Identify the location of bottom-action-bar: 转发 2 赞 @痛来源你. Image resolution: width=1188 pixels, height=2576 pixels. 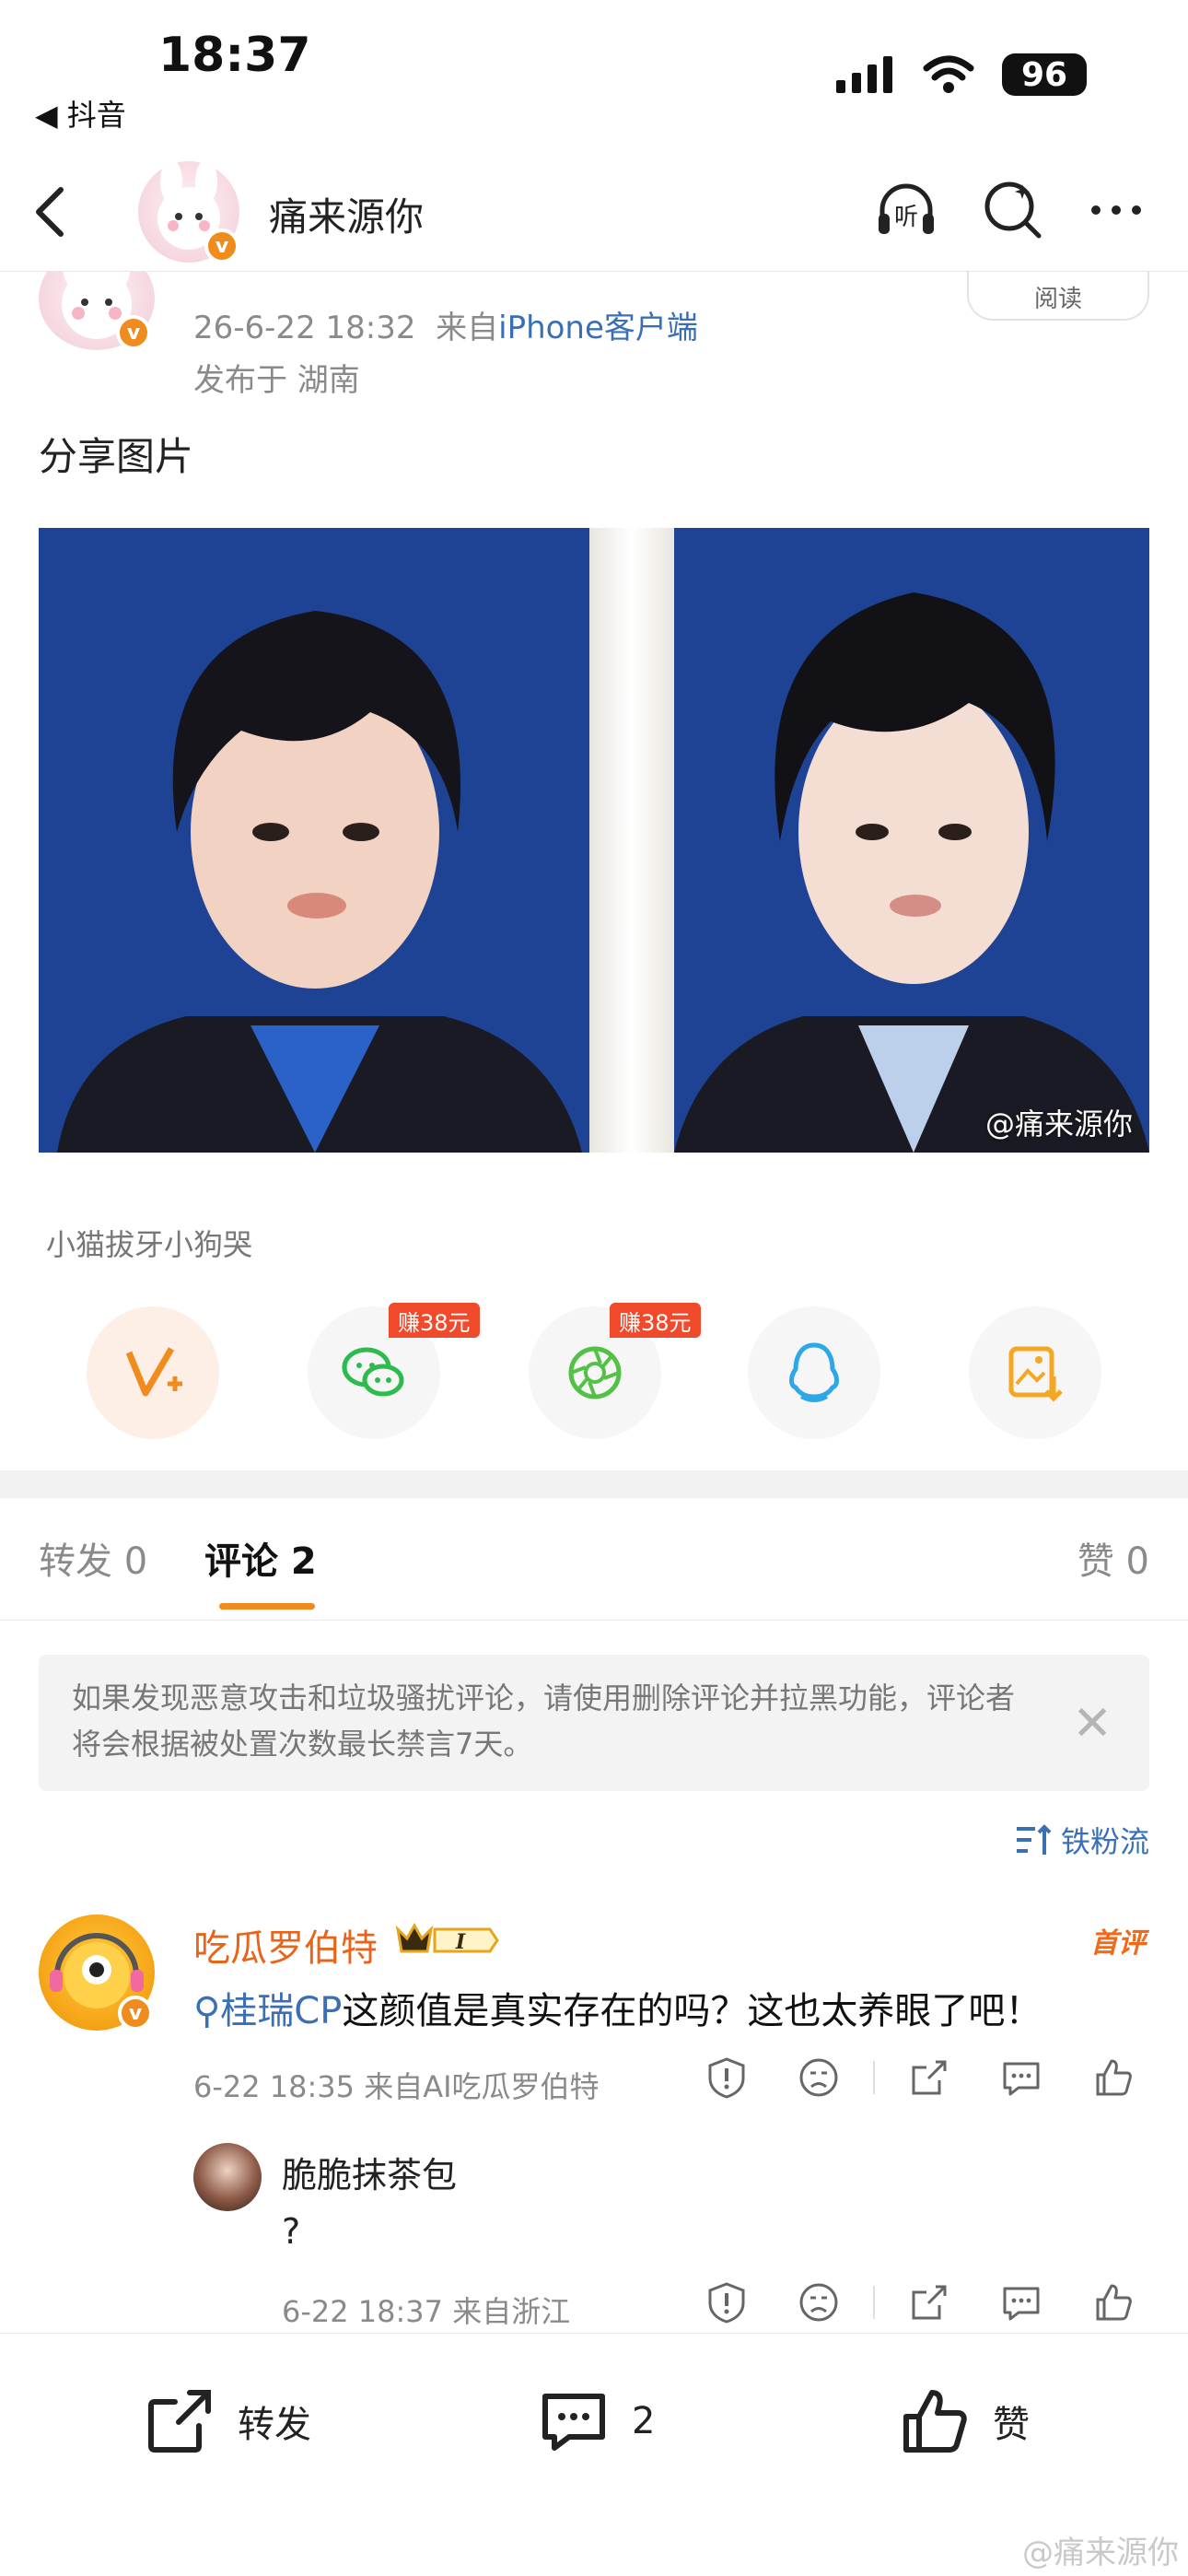
(594, 2454).